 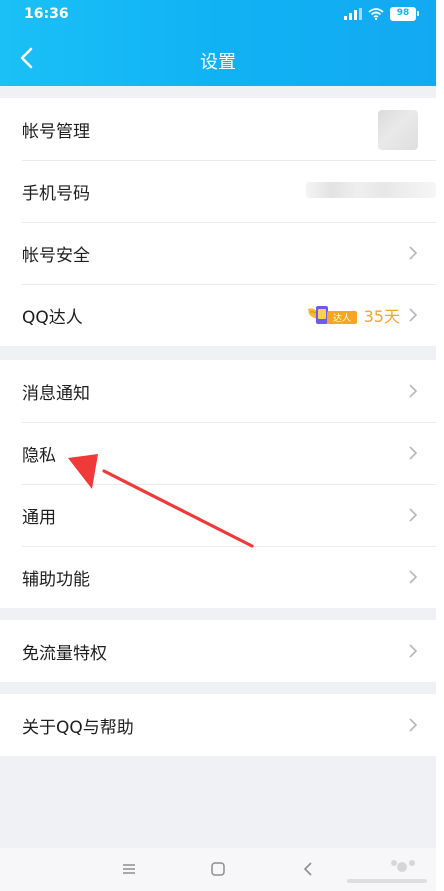 I want to click on wifi-icon, so click(x=376, y=14).